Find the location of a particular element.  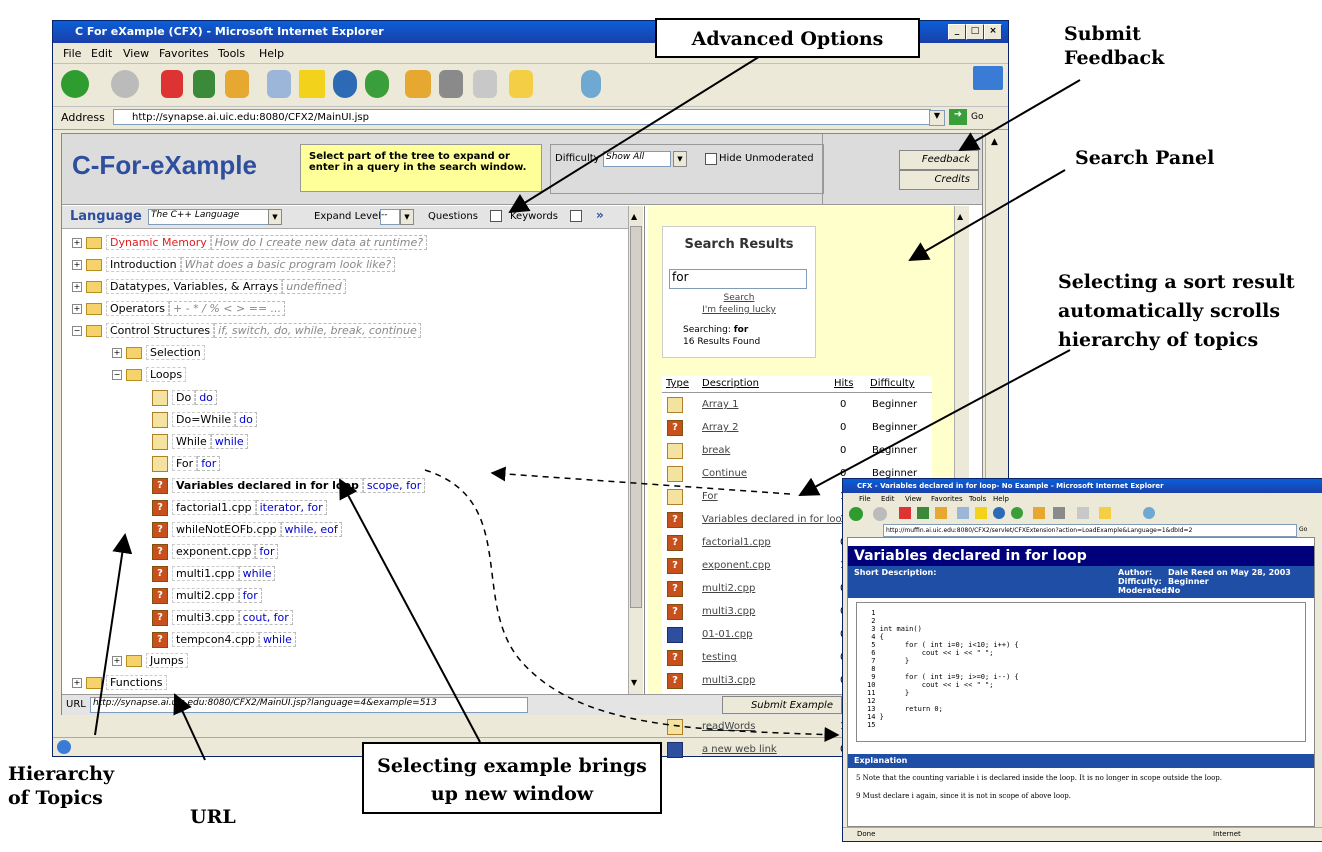

callout-hierarchy: Hierarchy of Topics is located at coordinates (61, 786).